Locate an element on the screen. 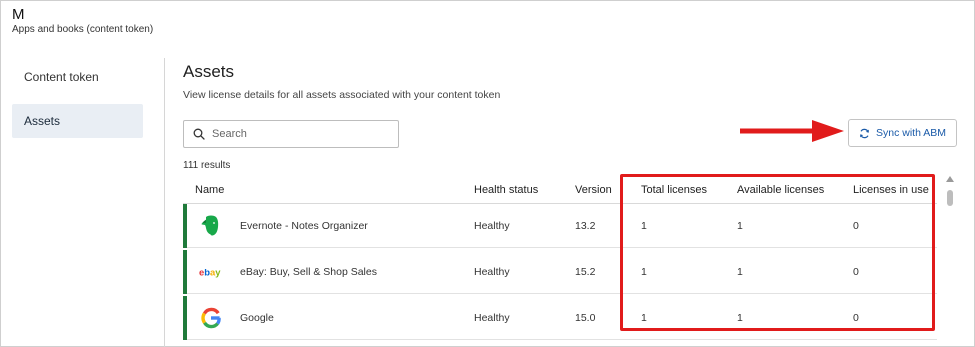 The height and width of the screenshot is (347, 975). svg-text: ebay is located at coordinates (210, 271).